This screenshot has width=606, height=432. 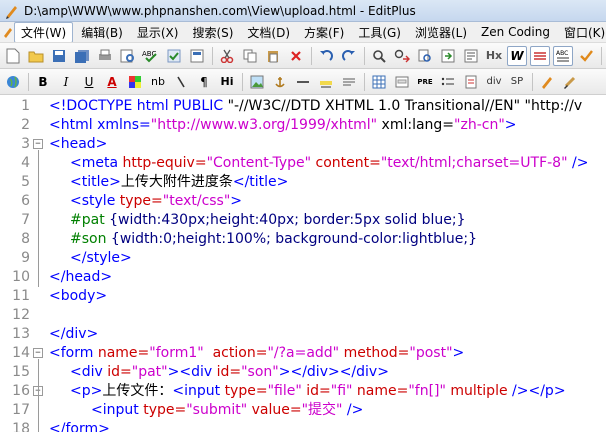 I want to click on menu-tools: 工具(G), so click(x=379, y=32).